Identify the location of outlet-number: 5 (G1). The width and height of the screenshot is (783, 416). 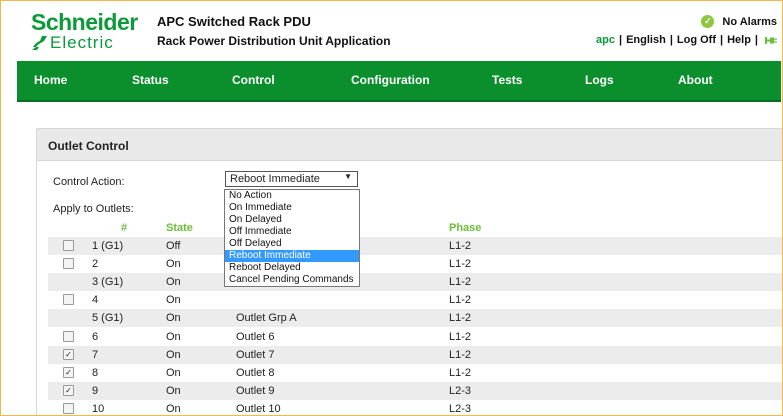
(108, 318).